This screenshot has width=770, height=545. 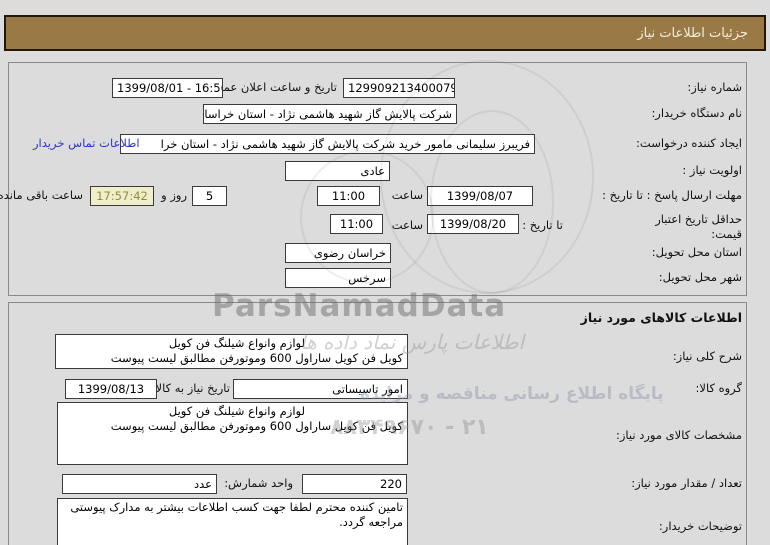 What do you see at coordinates (41, 195) in the screenshot?
I see `hours-remaining-label: ساعت باقی مانده` at bounding box center [41, 195].